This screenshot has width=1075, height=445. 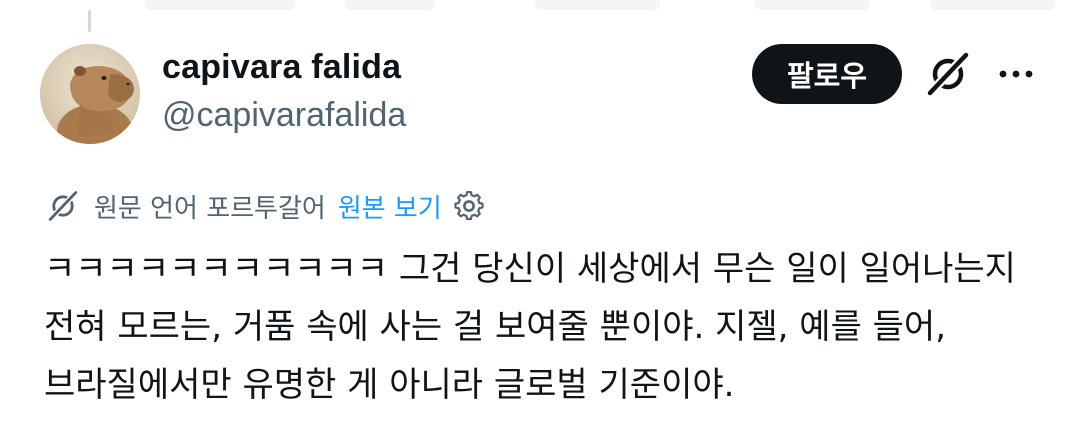 I want to click on view-original-link: 원본 보기, so click(x=390, y=206).